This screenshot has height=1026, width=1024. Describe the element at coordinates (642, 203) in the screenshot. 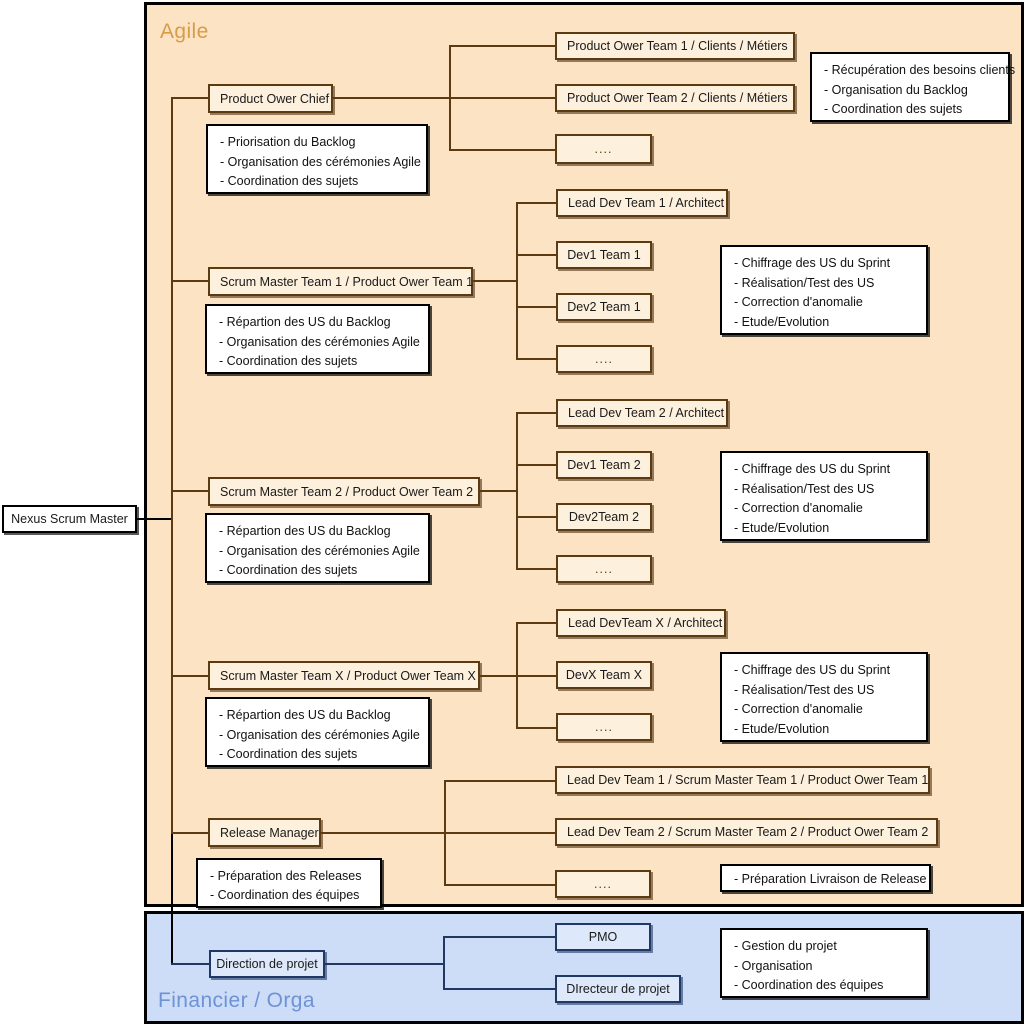

I see `node-lead-dev-team-1: Lead Dev Team 1 / Architect` at that location.